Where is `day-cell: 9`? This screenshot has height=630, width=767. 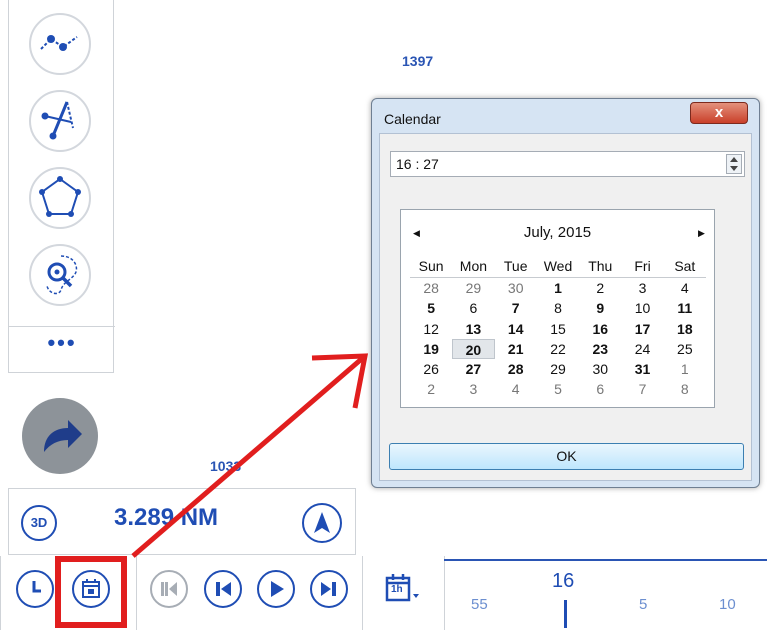 day-cell: 9 is located at coordinates (600, 308).